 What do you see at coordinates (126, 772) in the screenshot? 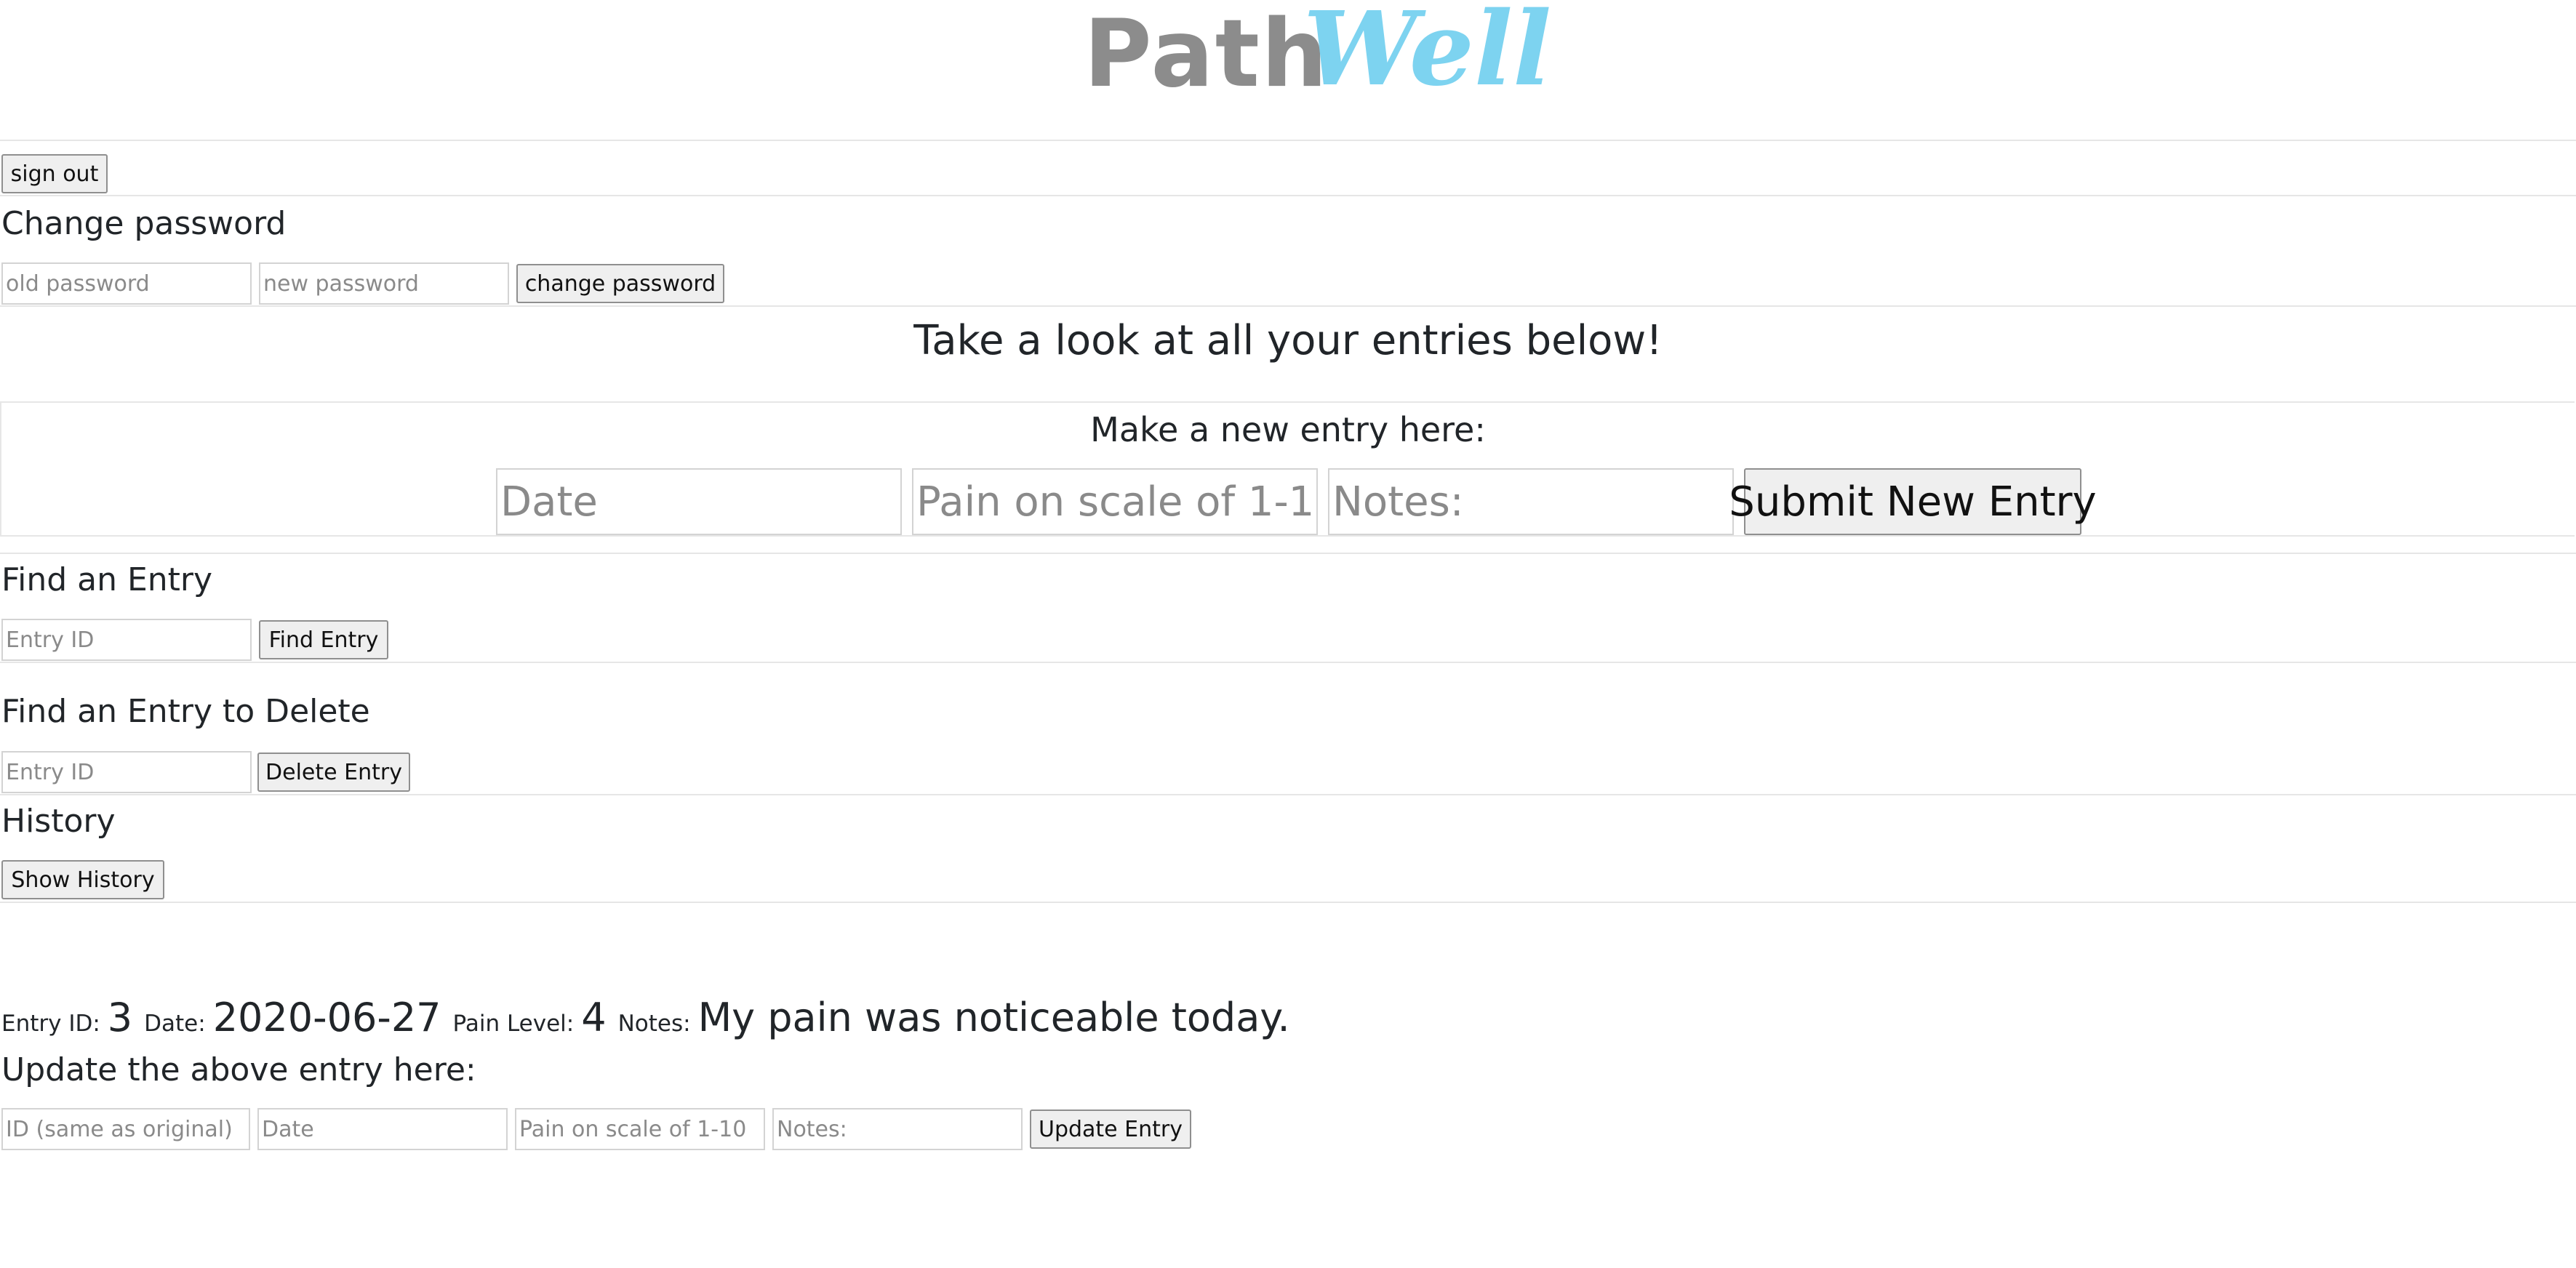
I see `delete-entry-id-input` at bounding box center [126, 772].